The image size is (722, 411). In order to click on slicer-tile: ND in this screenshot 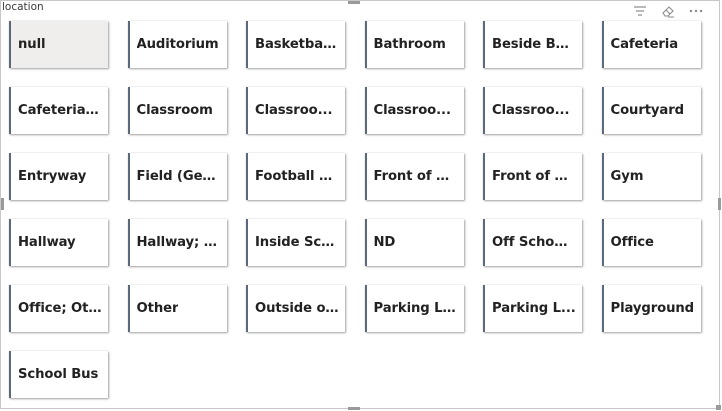, I will do `click(414, 242)`.